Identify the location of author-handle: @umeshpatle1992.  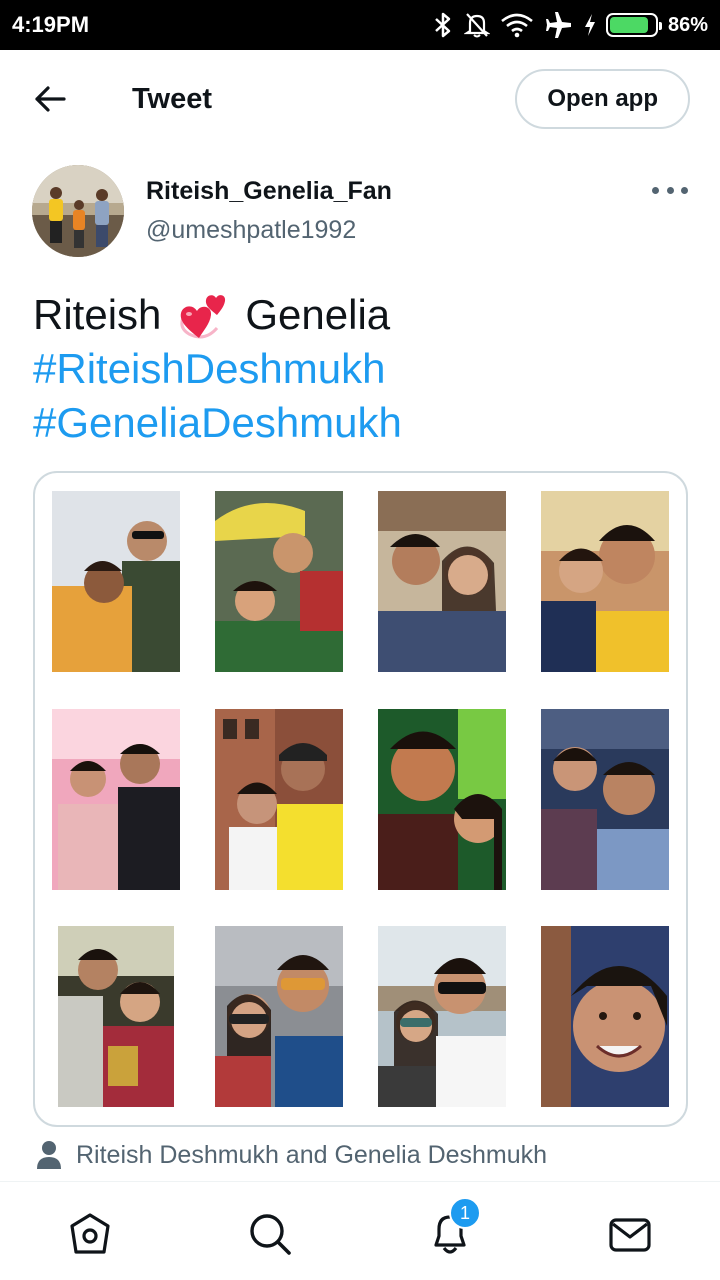
(269, 230).